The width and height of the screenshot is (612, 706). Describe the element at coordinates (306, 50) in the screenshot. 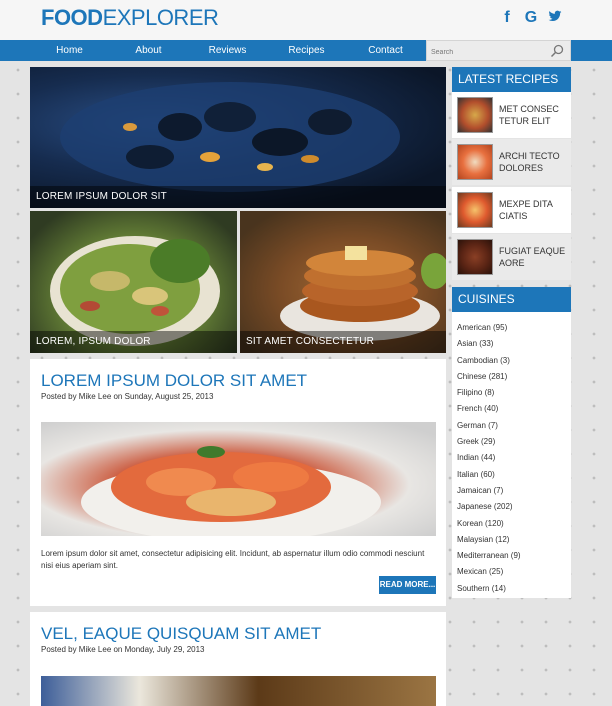

I see `nav-item-recipes: Recipes` at that location.